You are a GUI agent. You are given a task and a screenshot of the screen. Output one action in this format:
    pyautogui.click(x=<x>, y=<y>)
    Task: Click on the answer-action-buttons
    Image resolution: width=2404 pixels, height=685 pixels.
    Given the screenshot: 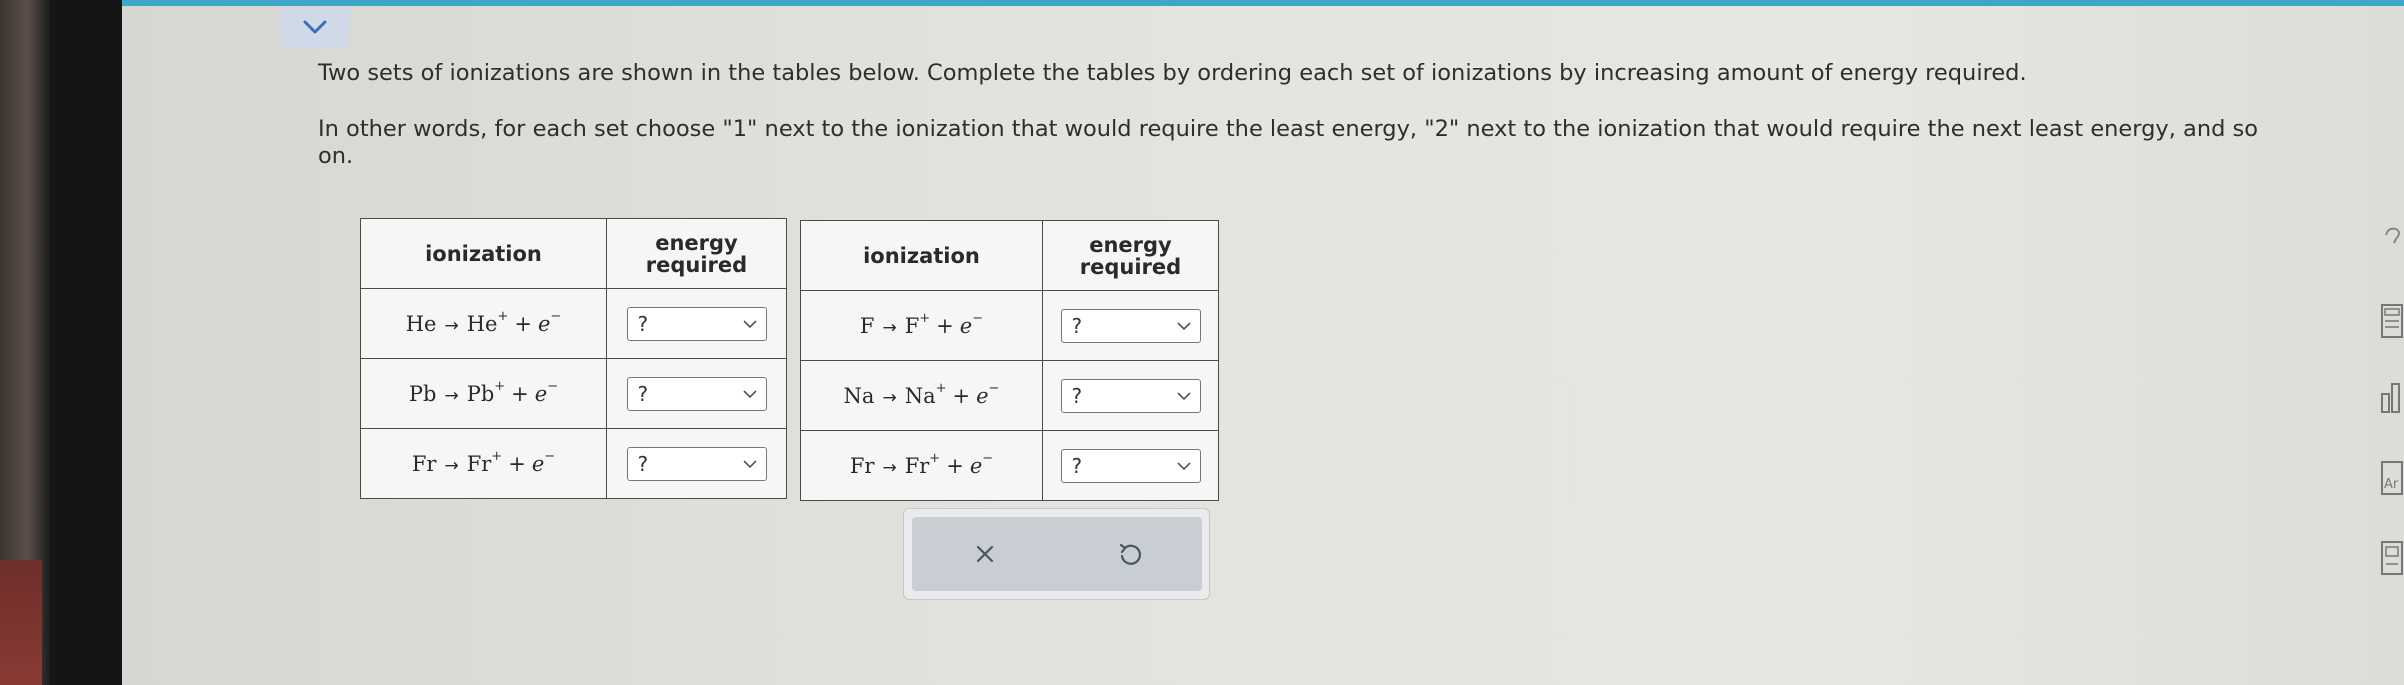 What is the action you would take?
    pyautogui.click(x=1057, y=554)
    